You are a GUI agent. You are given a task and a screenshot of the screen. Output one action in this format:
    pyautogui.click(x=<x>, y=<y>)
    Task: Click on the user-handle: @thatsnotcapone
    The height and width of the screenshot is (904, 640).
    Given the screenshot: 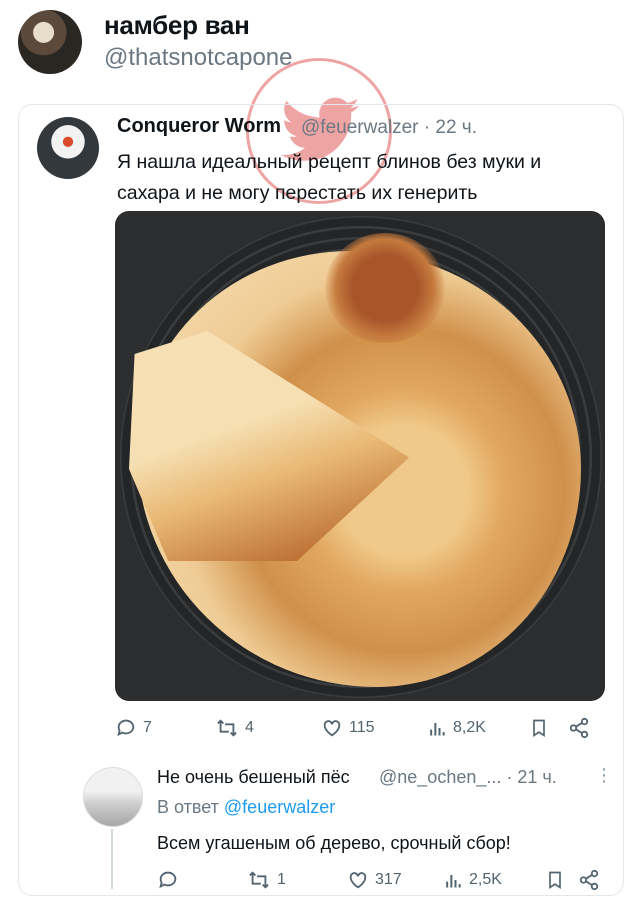 What is the action you would take?
    pyautogui.click(x=198, y=58)
    